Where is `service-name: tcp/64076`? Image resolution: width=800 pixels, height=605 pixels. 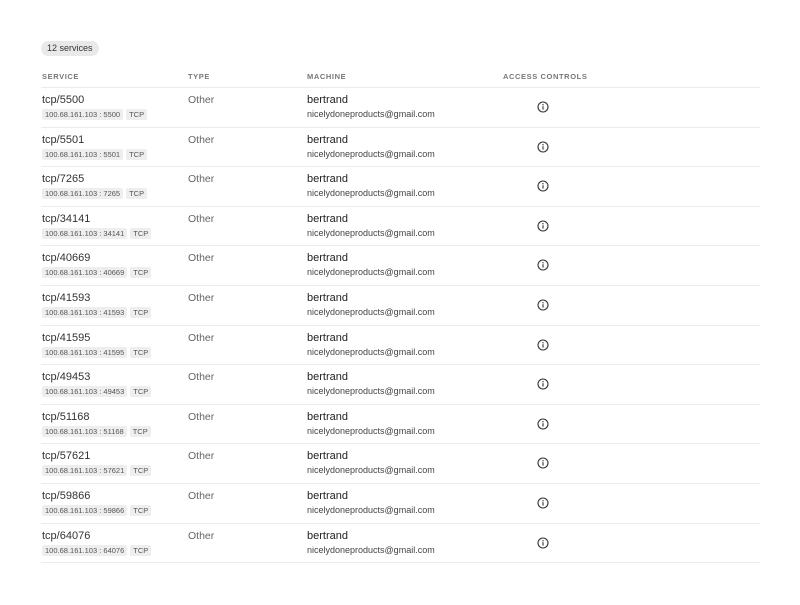
service-name: tcp/64076 is located at coordinates (66, 536).